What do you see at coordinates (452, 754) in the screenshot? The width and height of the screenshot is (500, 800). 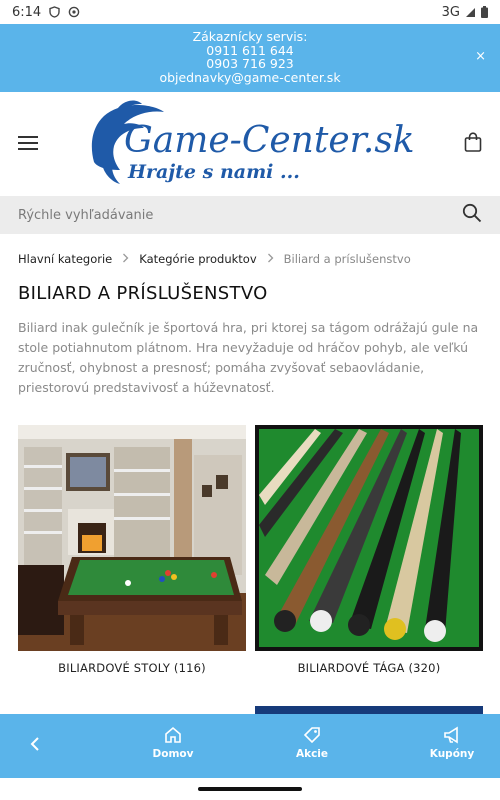 I see `nav-coupons-label: Kupóny` at bounding box center [452, 754].